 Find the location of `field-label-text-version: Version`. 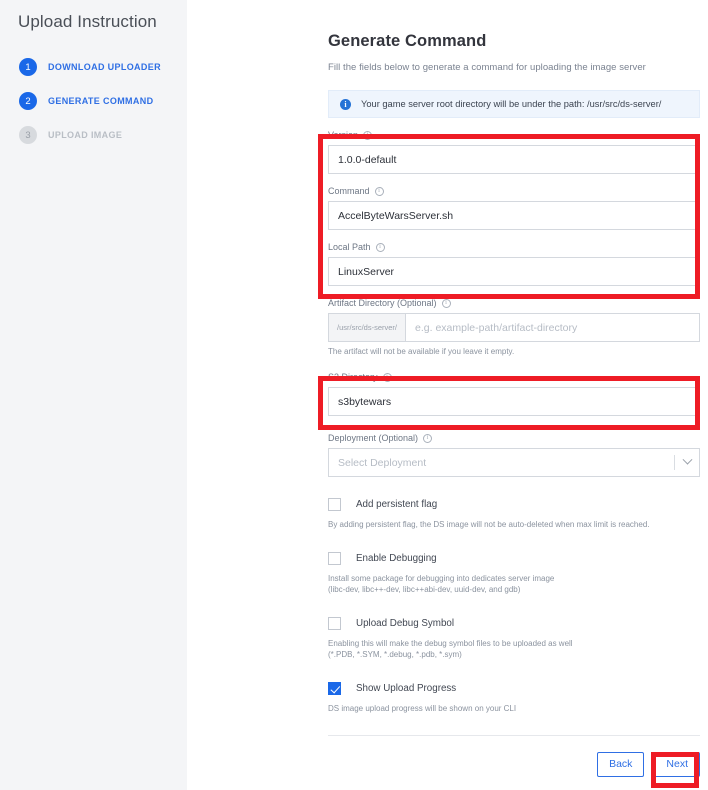

field-label-text-version: Version is located at coordinates (343, 135).